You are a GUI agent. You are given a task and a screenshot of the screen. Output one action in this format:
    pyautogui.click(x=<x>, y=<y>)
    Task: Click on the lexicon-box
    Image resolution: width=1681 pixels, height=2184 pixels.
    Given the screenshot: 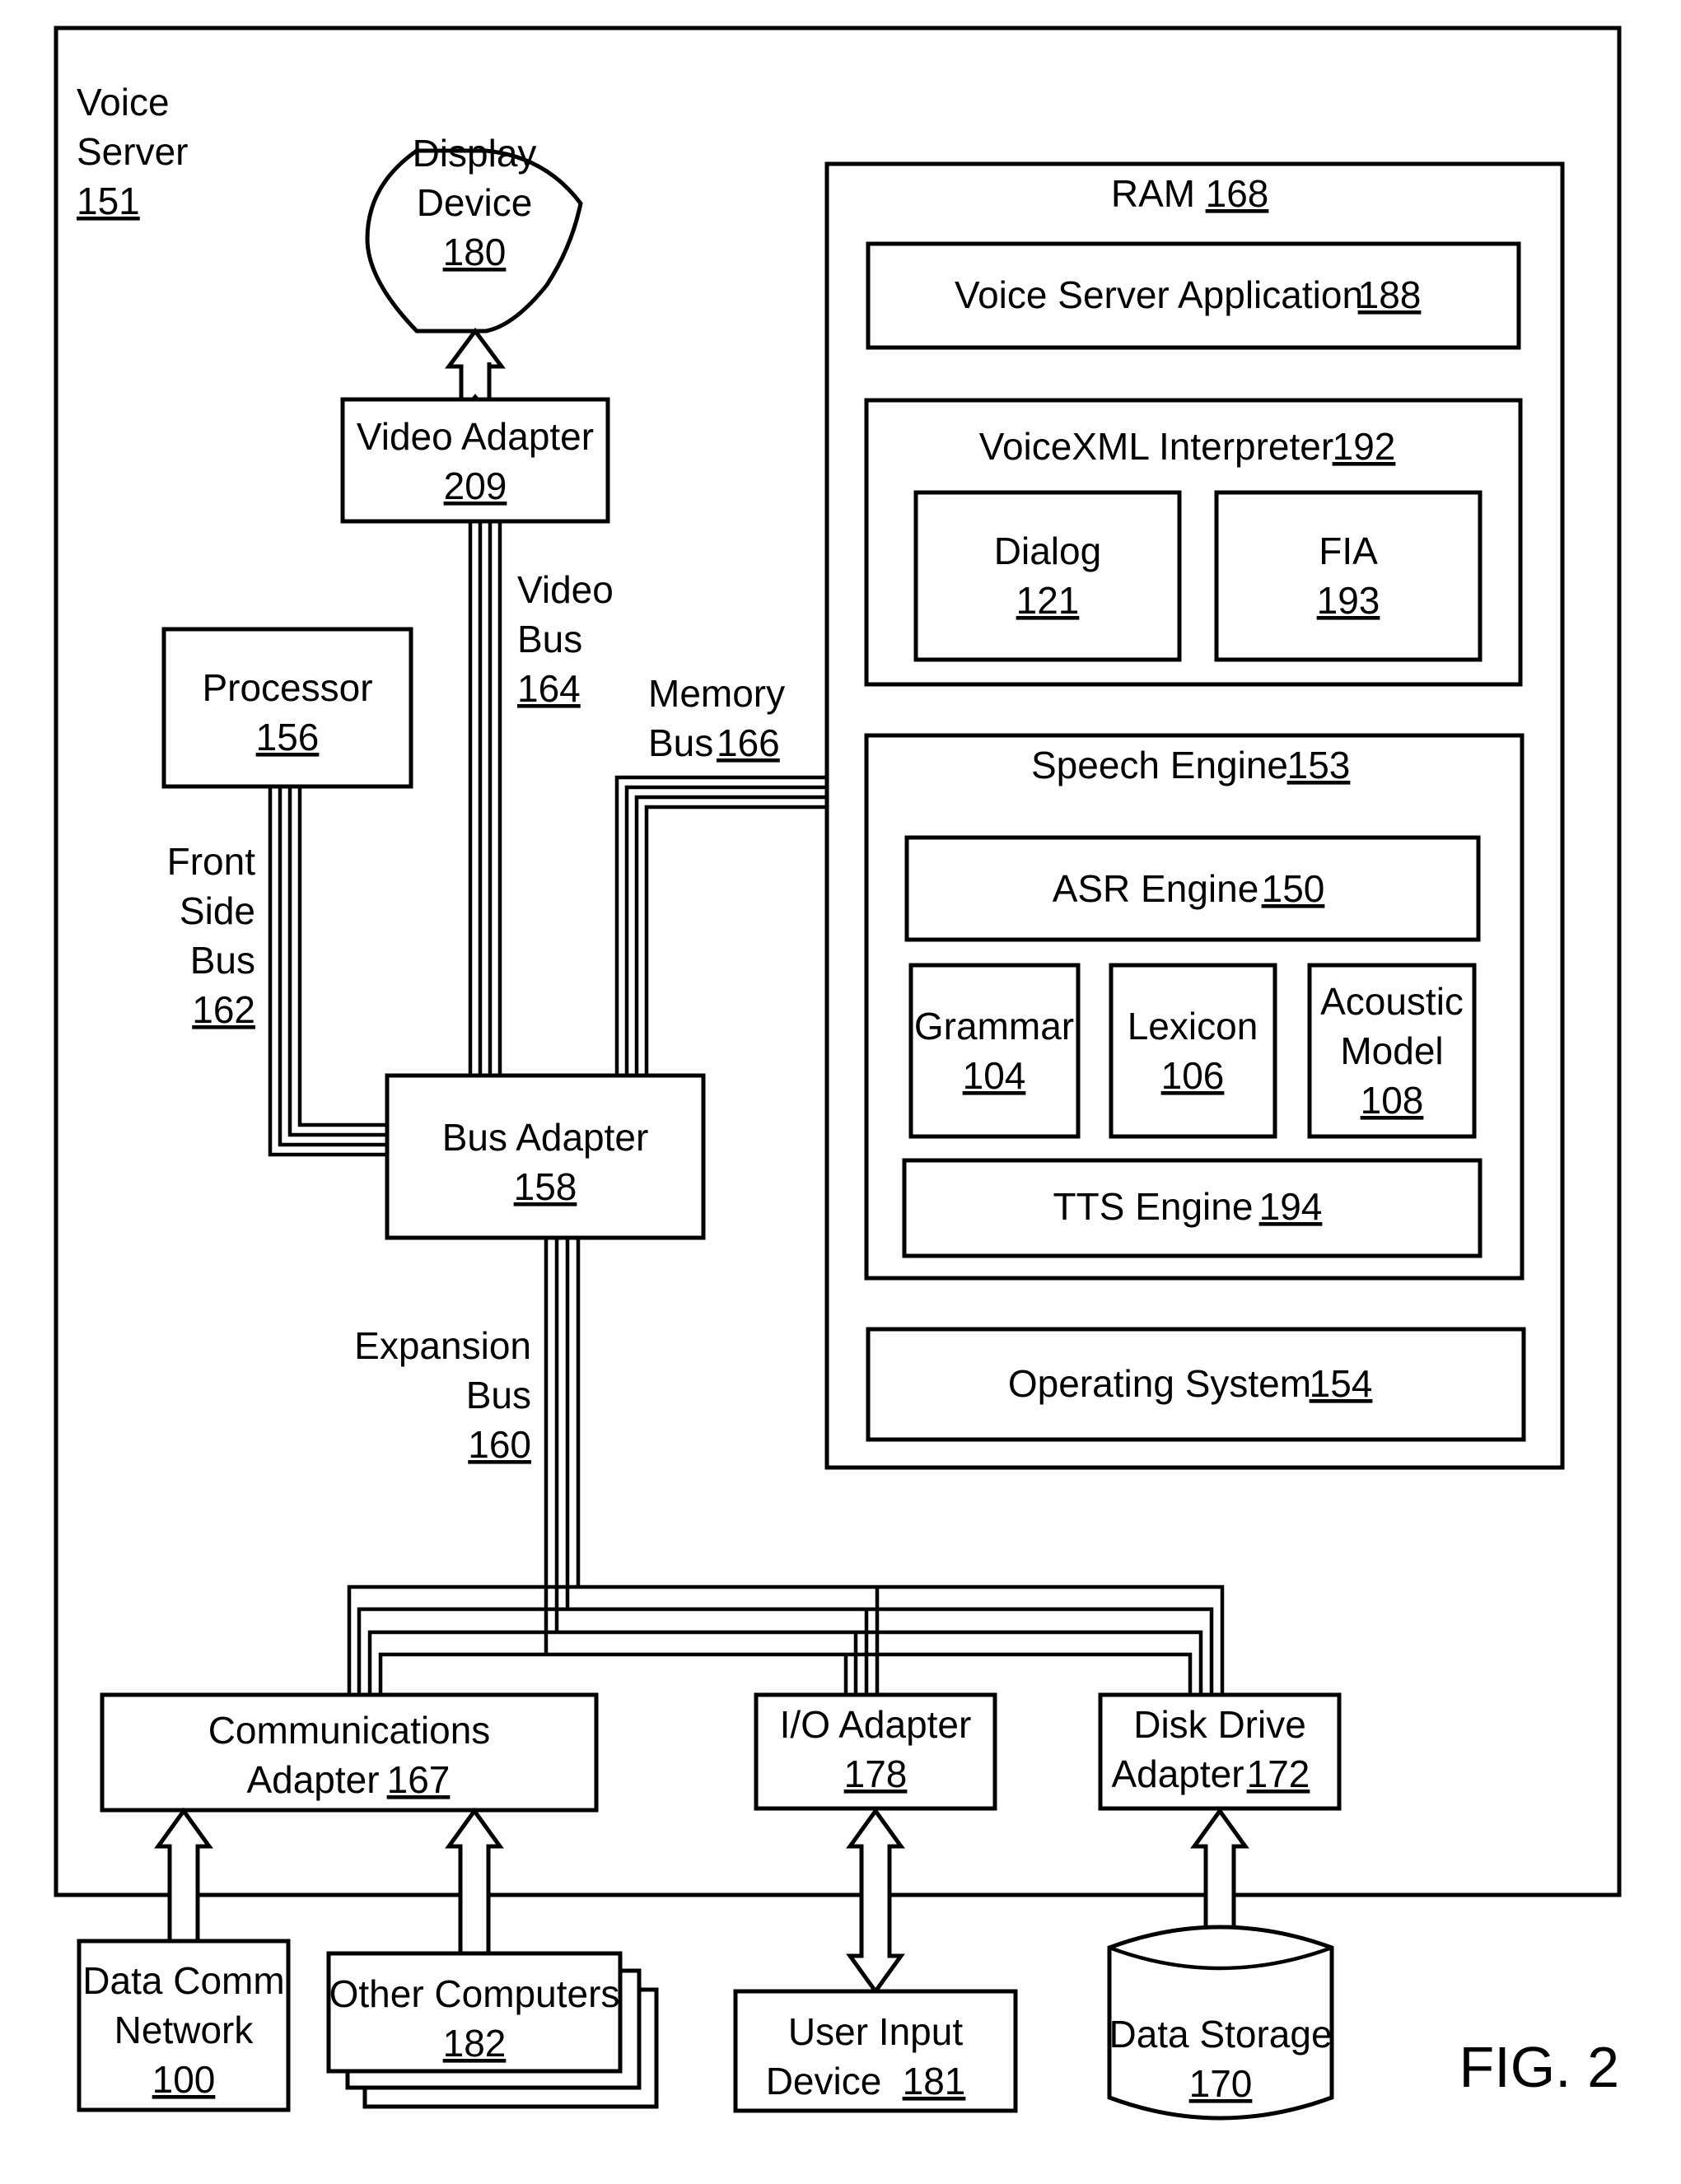 What is the action you would take?
    pyautogui.click(x=1193, y=1051)
    